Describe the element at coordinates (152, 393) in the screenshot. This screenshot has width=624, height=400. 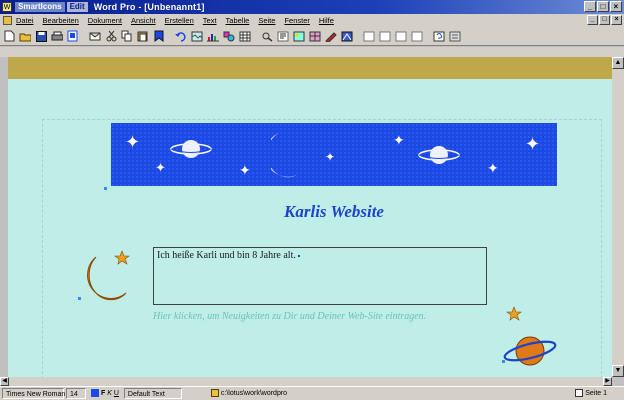
I see `paragraph-style-field: Default Text` at that location.